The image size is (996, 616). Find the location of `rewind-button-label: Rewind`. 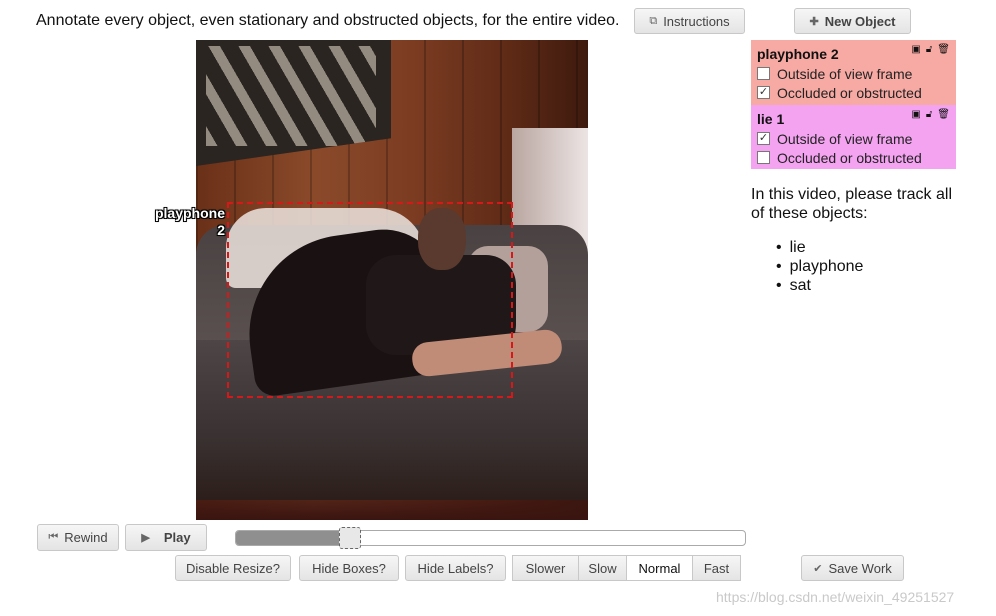

rewind-button-label: Rewind is located at coordinates (86, 537).